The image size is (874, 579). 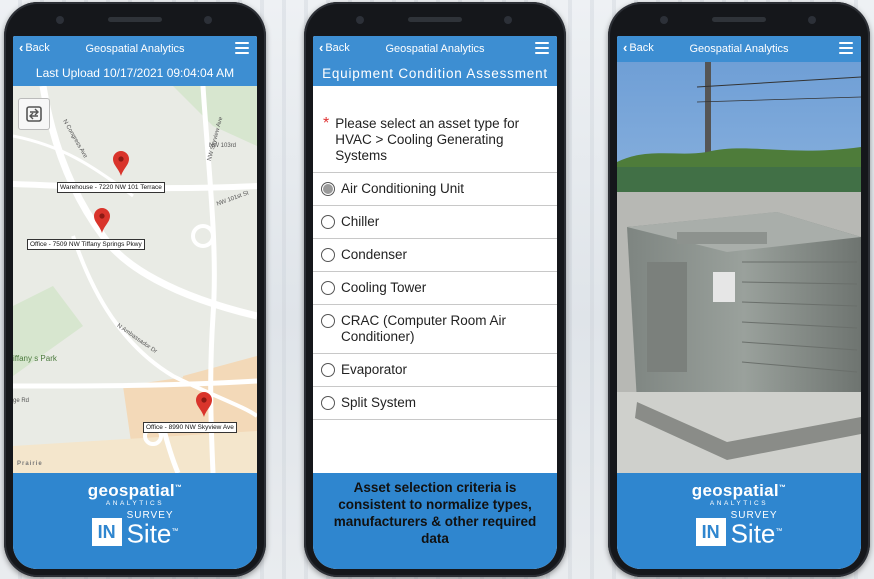 I want to click on option-label: Chiller, so click(x=360, y=221).